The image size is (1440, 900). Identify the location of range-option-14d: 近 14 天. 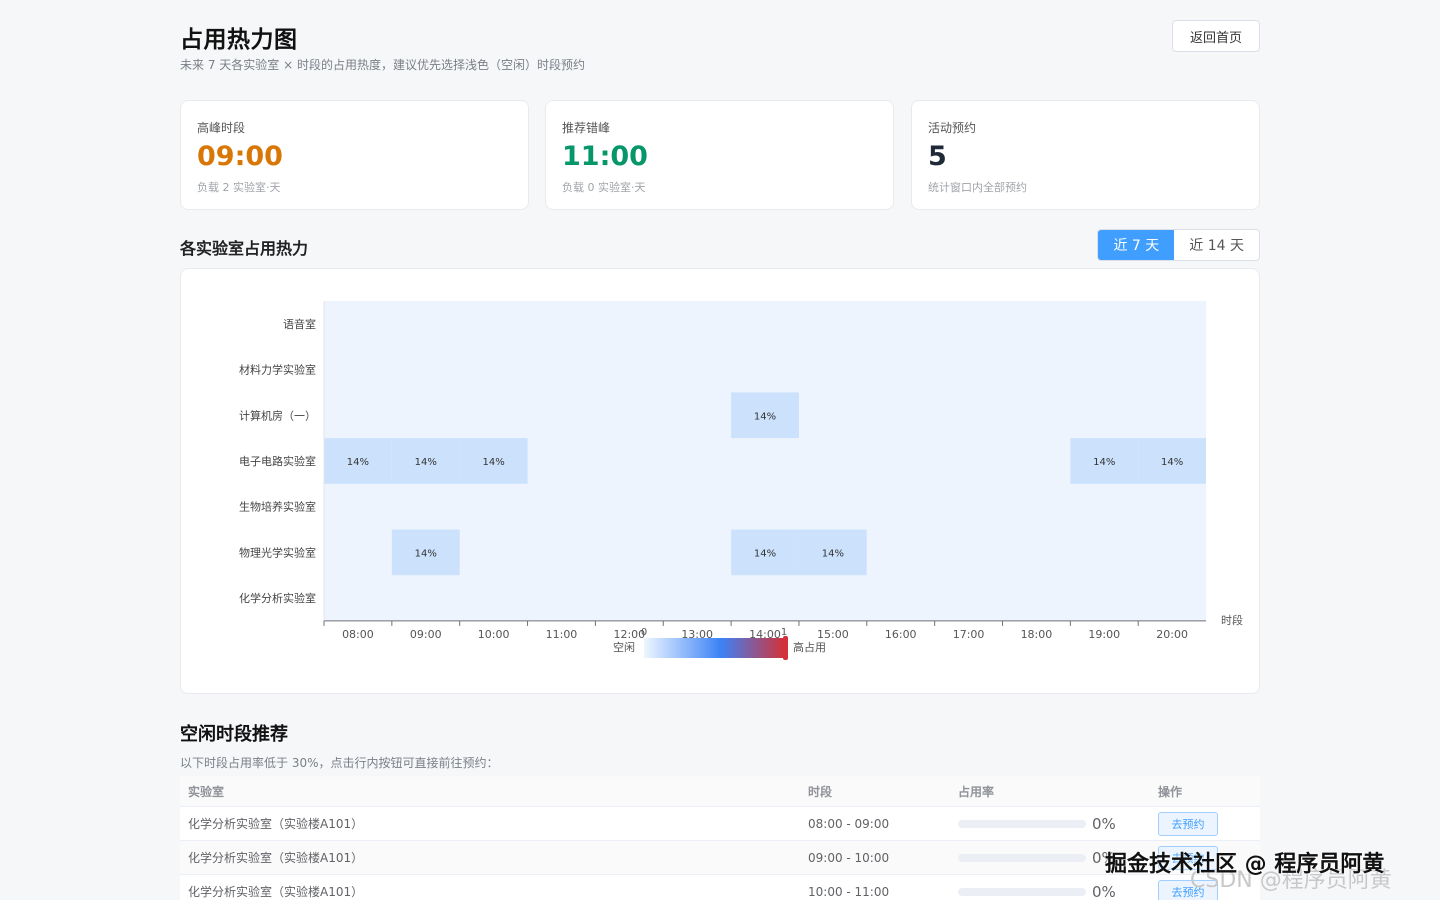
(1216, 245).